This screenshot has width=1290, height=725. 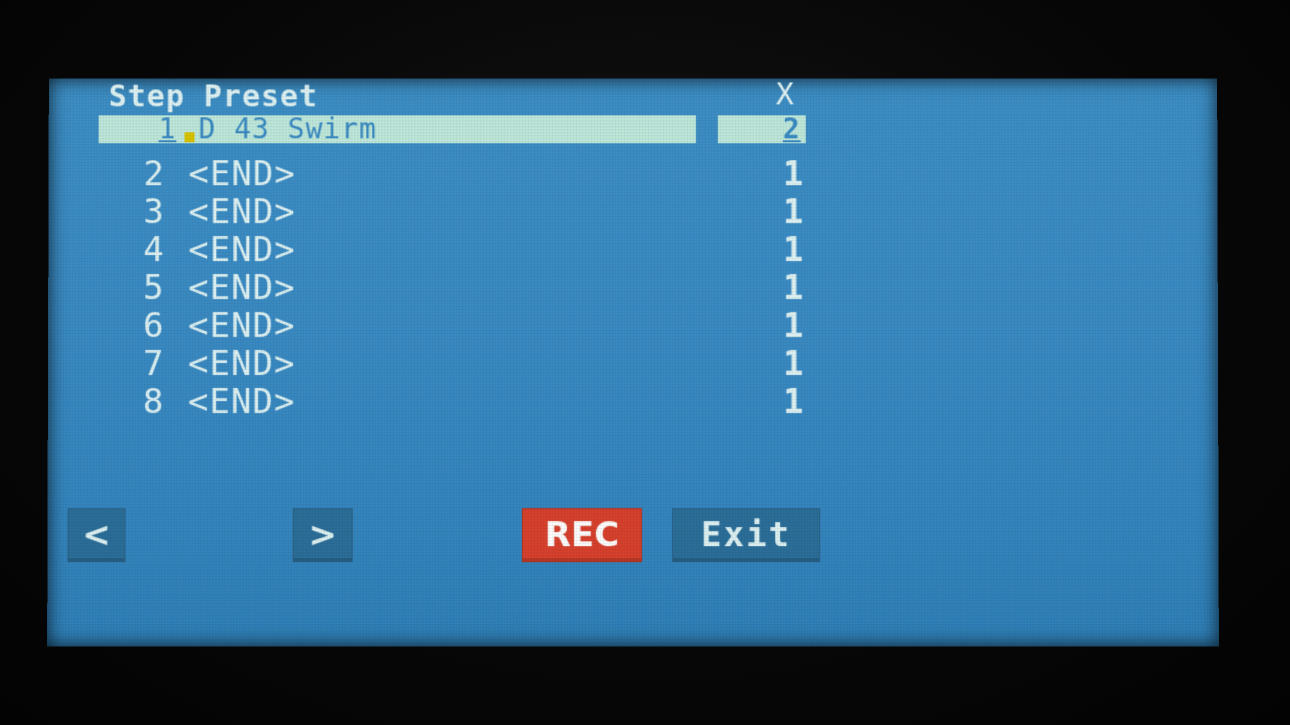 I want to click on step-number: 3, so click(x=154, y=212).